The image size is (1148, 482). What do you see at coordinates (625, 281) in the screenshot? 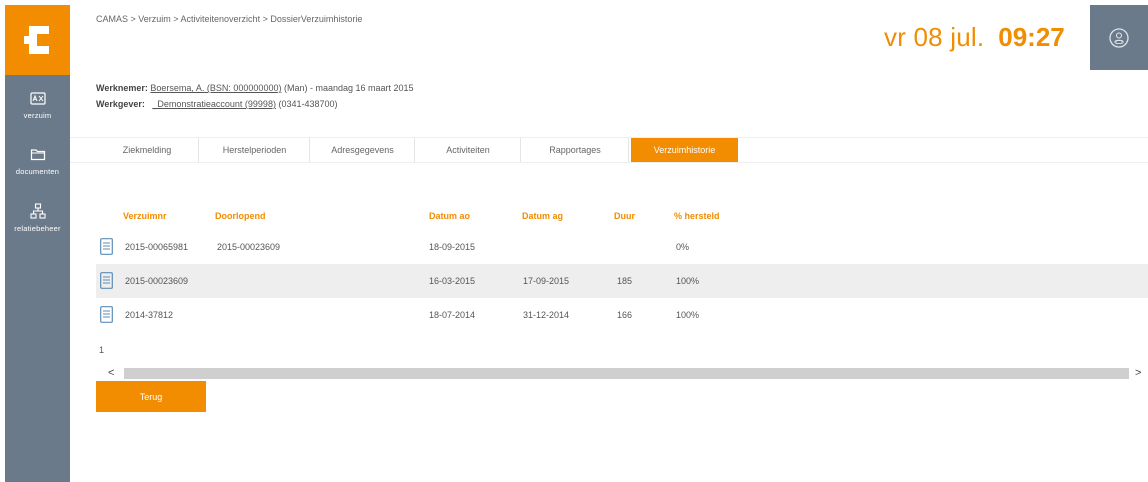
I see `cell-duur: 185` at bounding box center [625, 281].